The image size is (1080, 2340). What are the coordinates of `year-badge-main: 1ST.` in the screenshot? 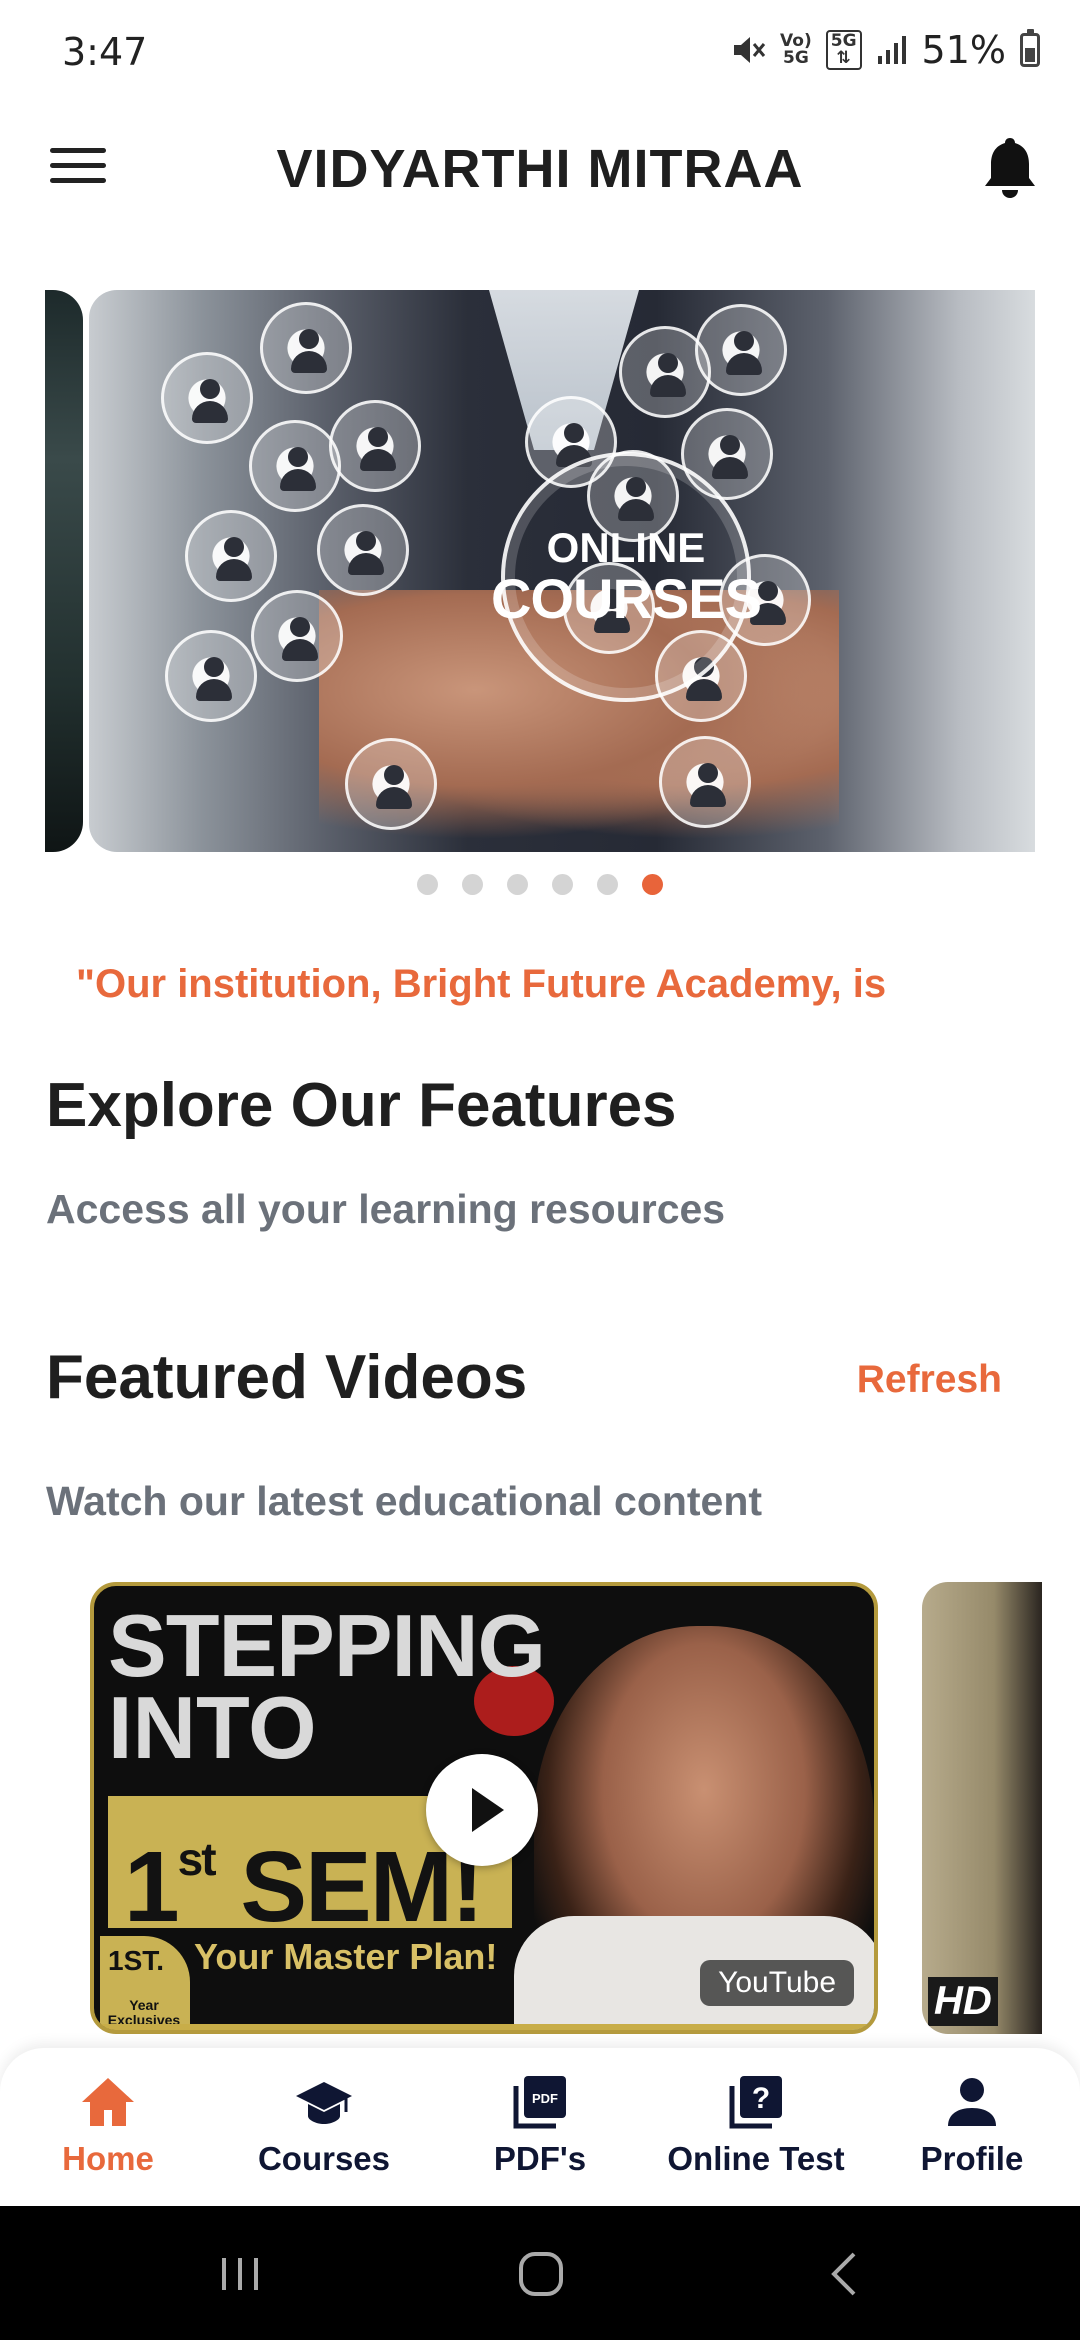 It's located at (136, 1960).